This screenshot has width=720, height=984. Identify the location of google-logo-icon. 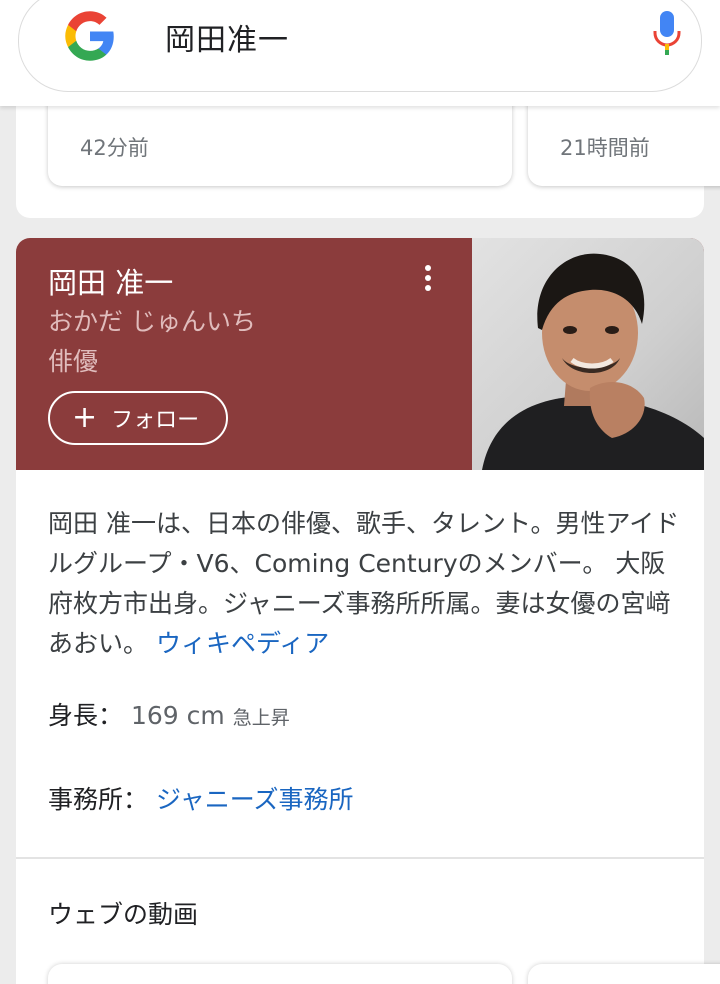
(89, 36).